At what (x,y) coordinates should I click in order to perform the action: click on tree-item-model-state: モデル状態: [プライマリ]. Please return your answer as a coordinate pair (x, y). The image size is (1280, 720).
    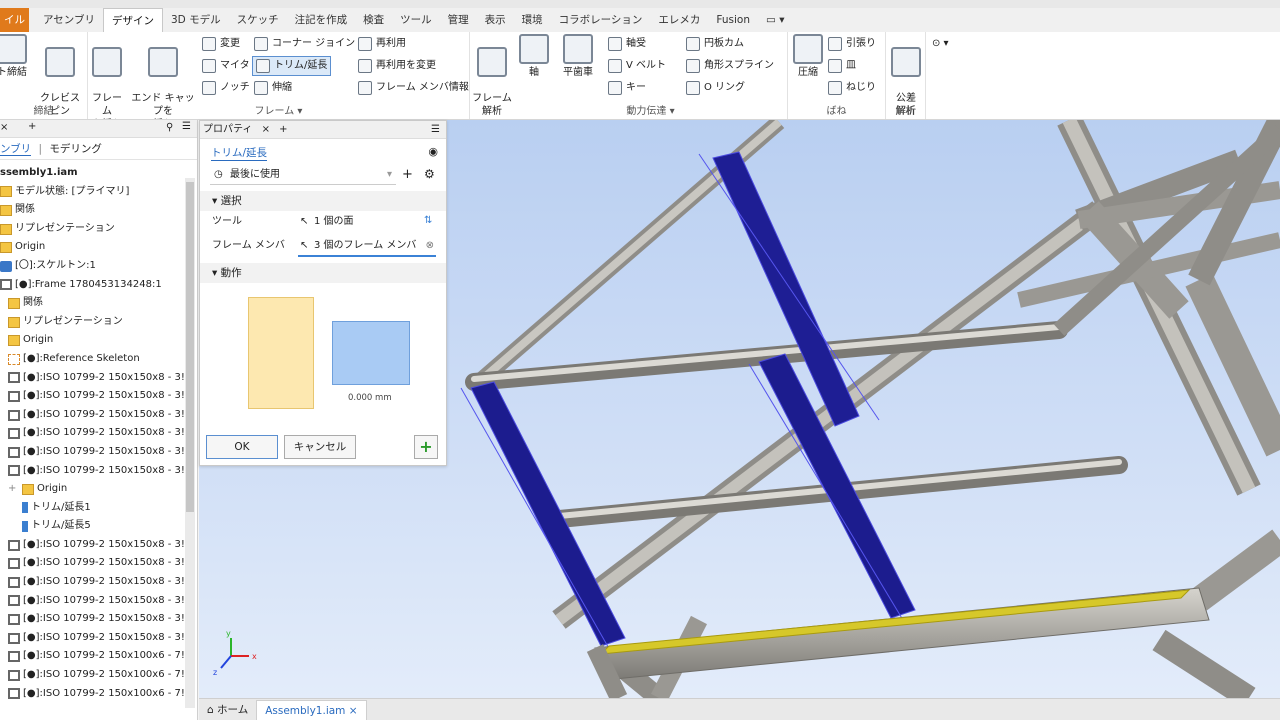
    Looking at the image, I should click on (98, 192).